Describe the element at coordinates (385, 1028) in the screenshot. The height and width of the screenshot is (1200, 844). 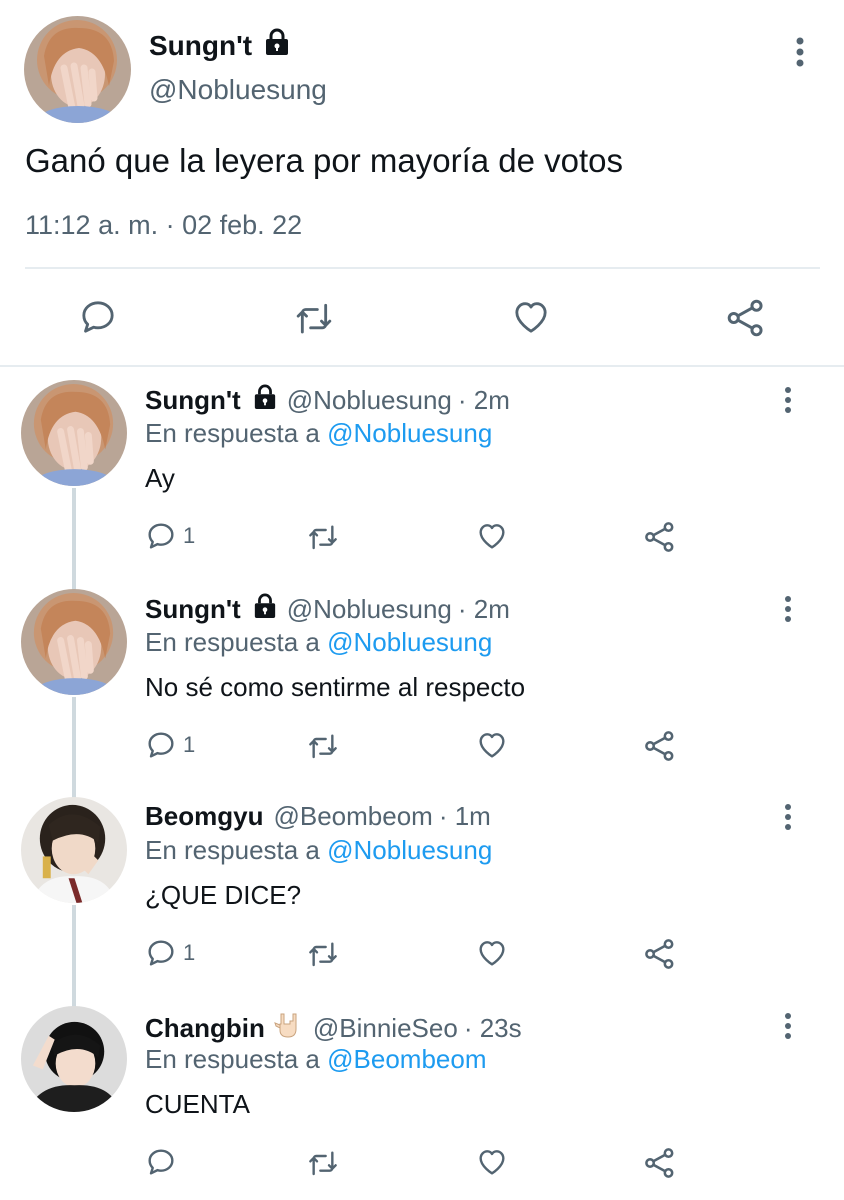
I see `handle: @BinnieSeo` at that location.